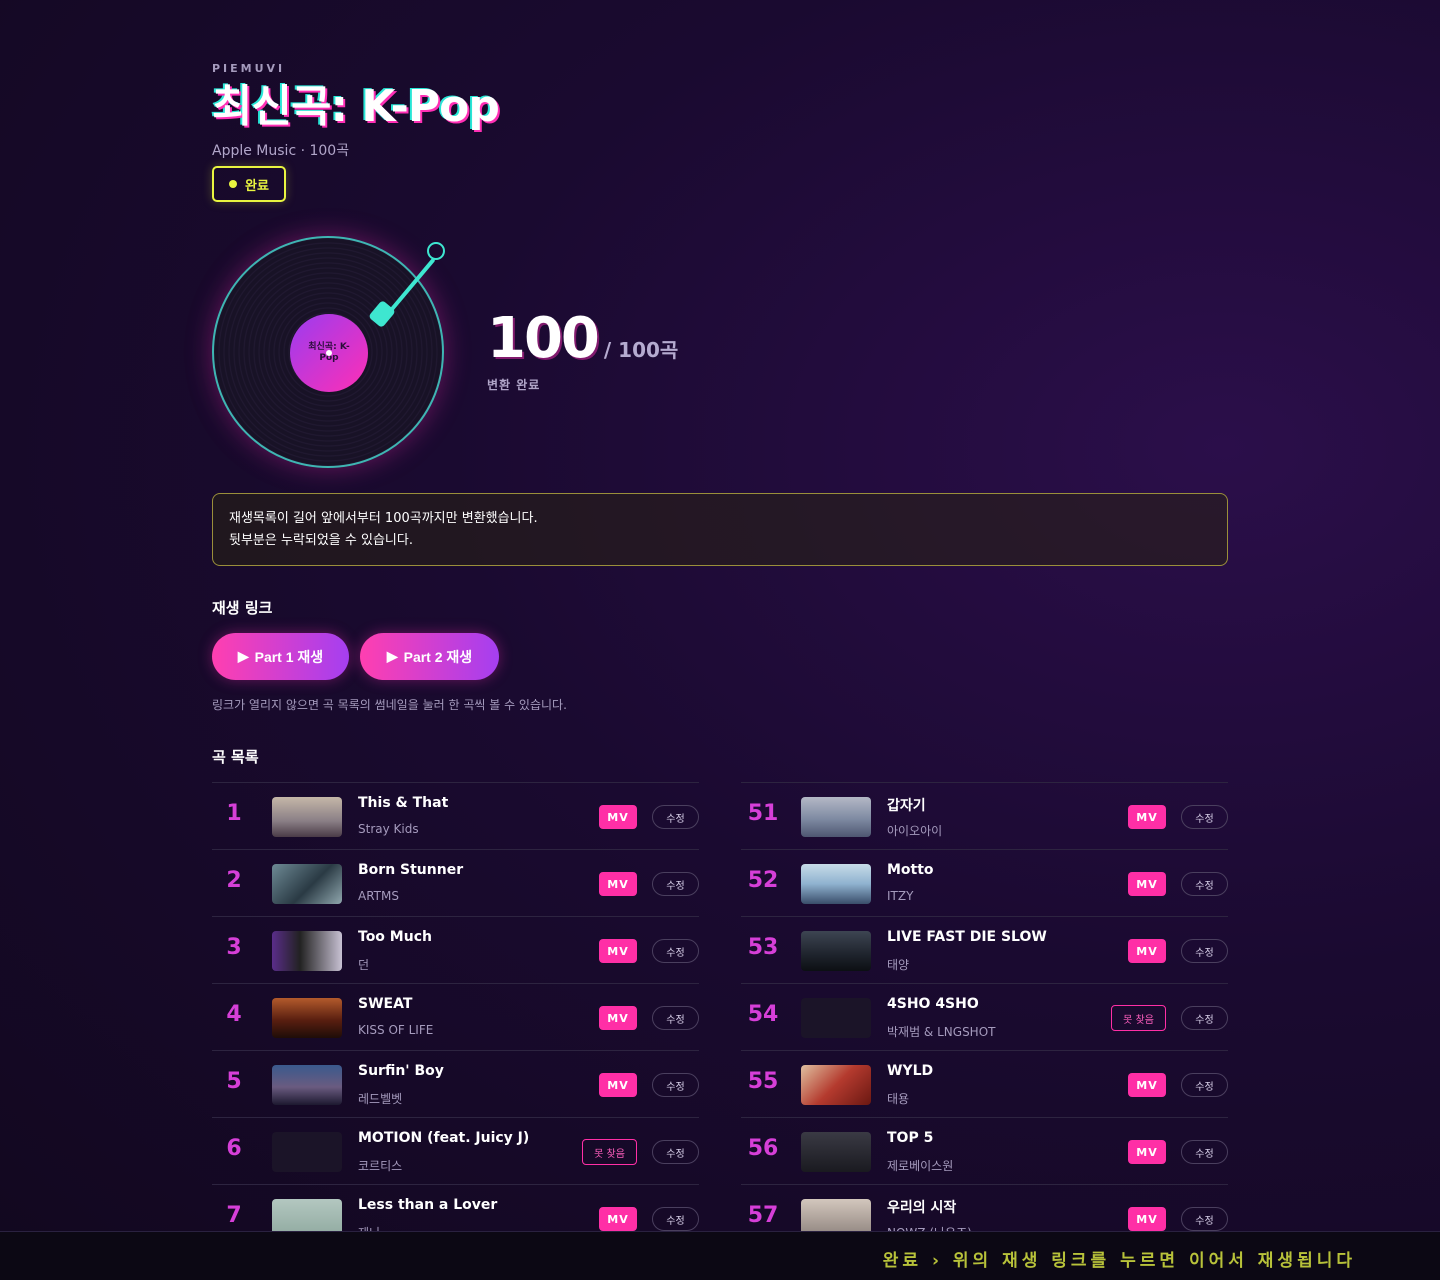 This screenshot has height=1280, width=1440. I want to click on song-row: 1 This & That Stray Kids MV 수정, so click(455, 815).